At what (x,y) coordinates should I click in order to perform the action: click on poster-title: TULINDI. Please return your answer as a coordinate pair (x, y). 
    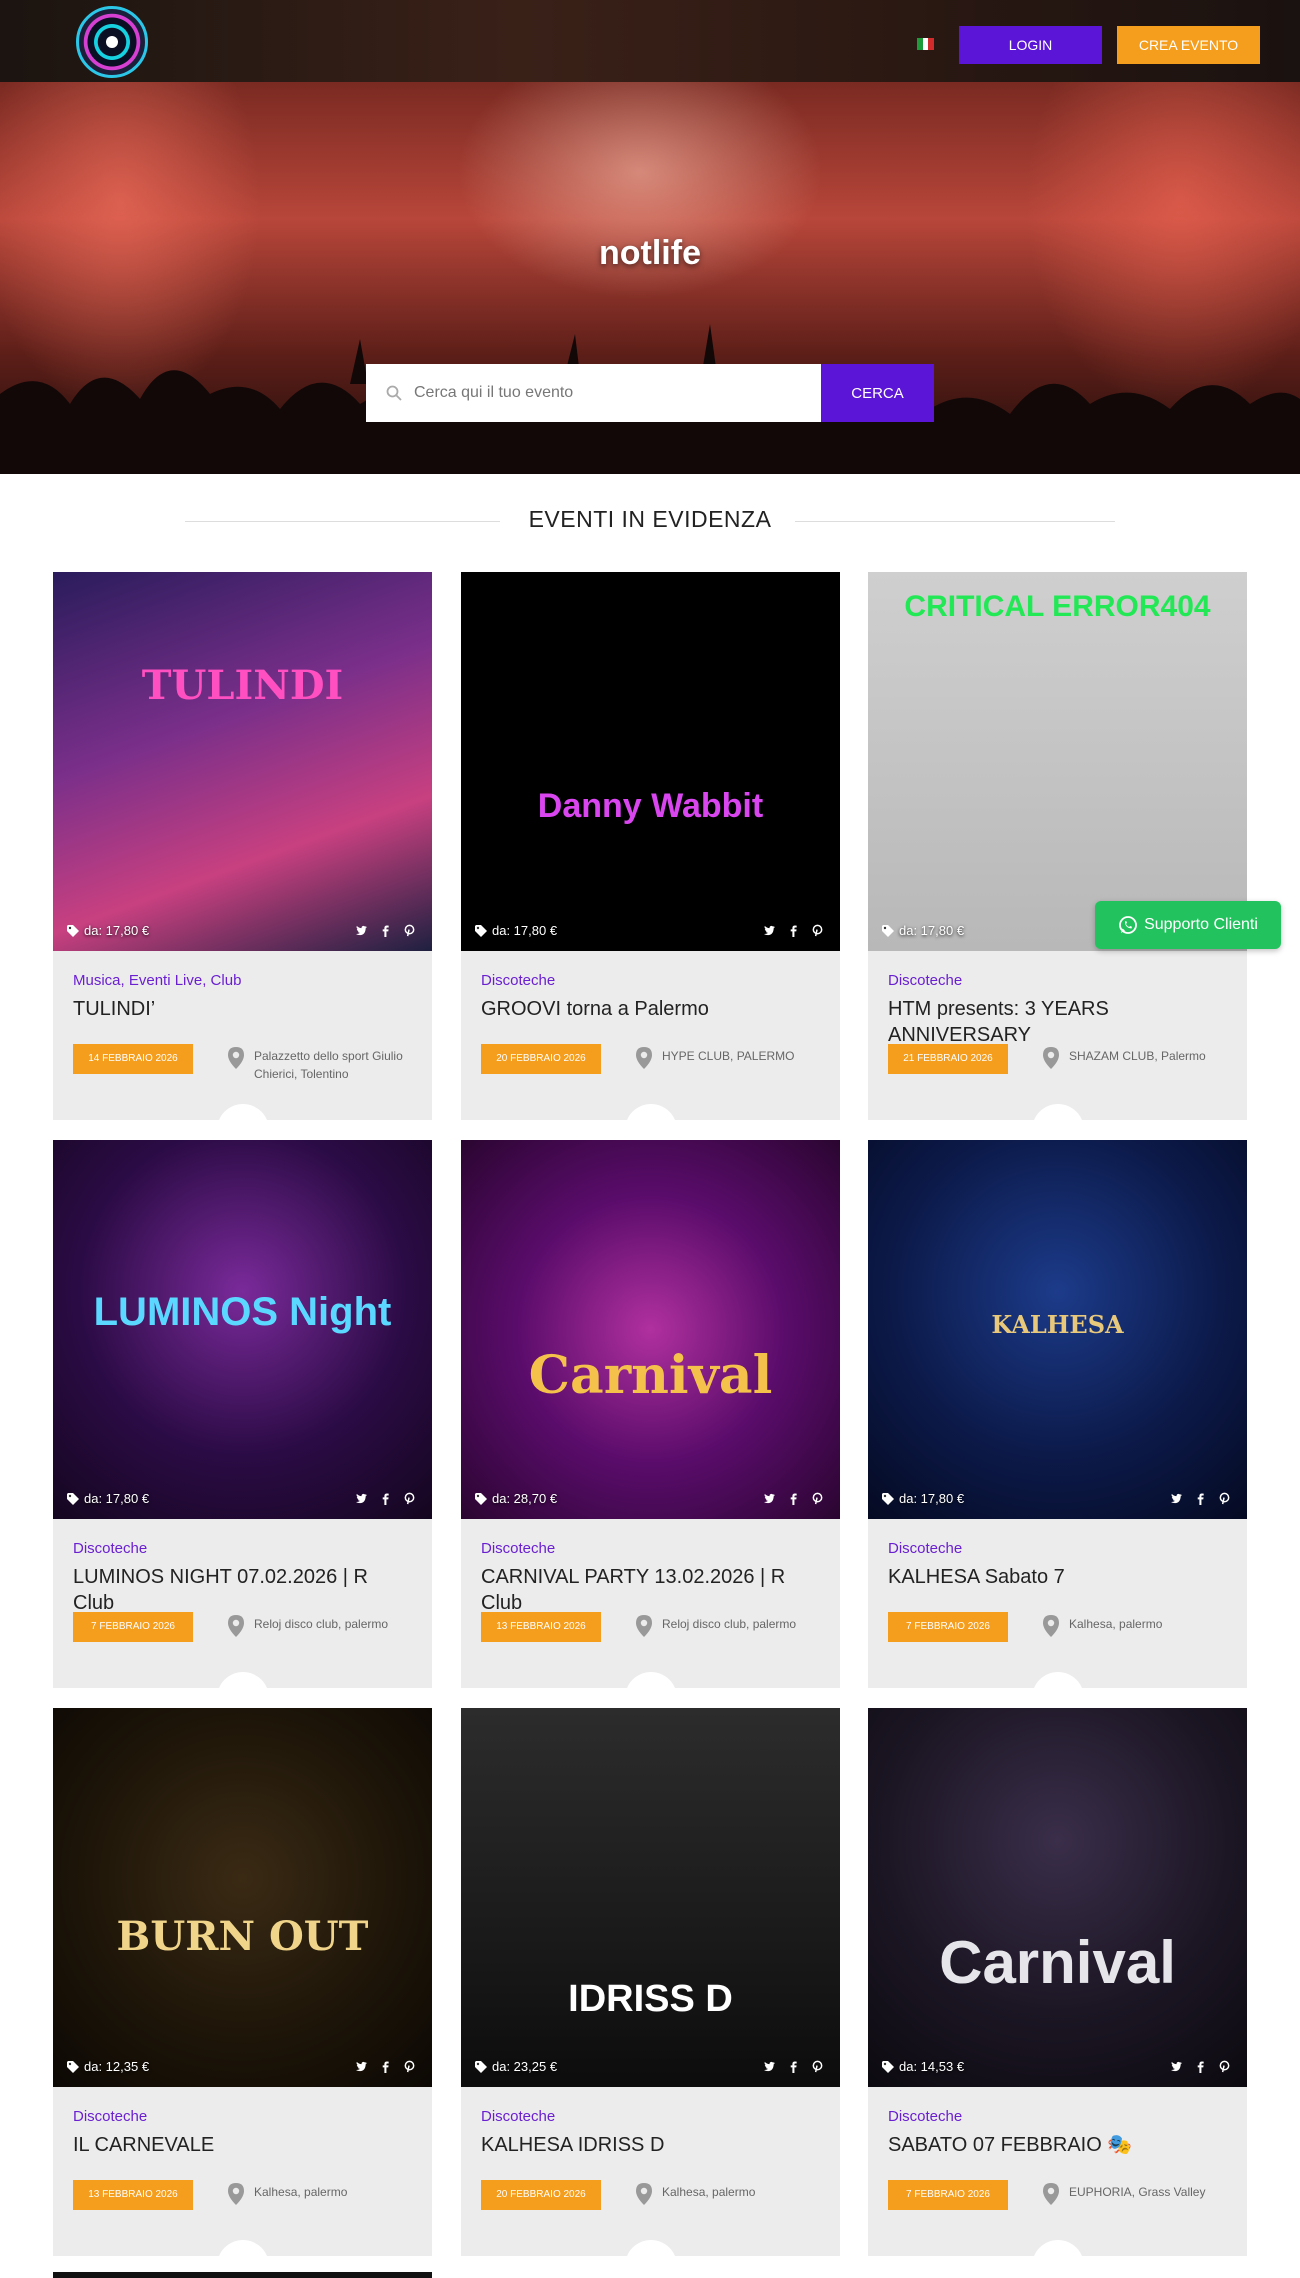
    Looking at the image, I should click on (242, 685).